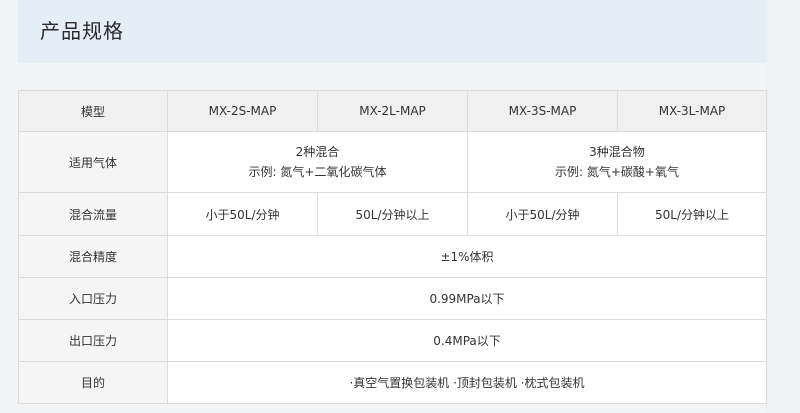 The height and width of the screenshot is (413, 800). I want to click on flow-cell-1: 小于50L/分钟, so click(242, 214).